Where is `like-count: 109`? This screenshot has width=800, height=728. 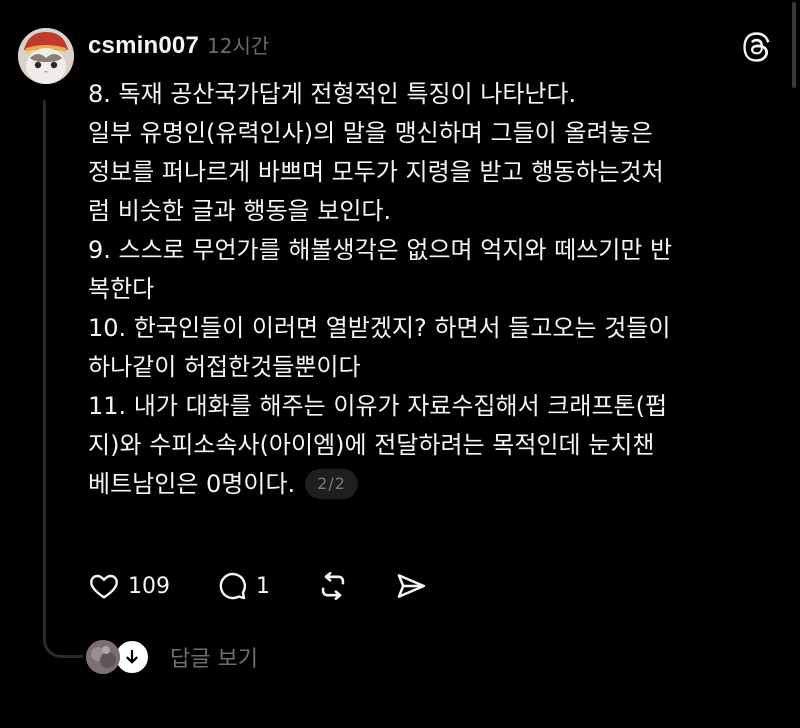 like-count: 109 is located at coordinates (149, 586).